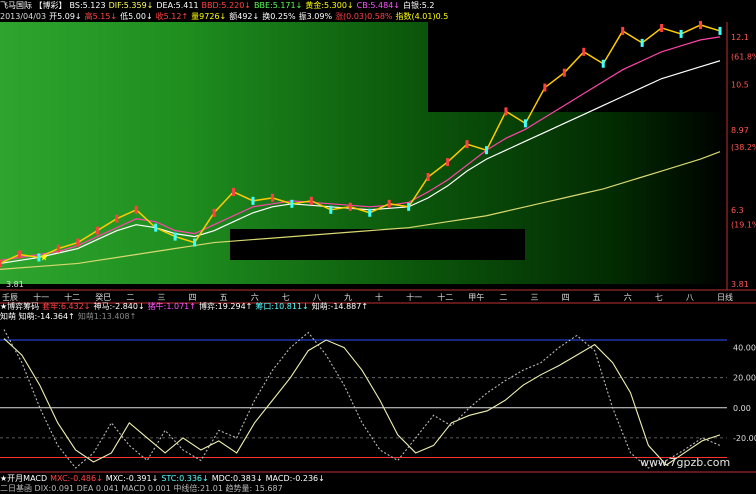  What do you see at coordinates (295, 478) in the screenshot?
I see `macd-field-5: MACD:-0.236↓` at bounding box center [295, 478].